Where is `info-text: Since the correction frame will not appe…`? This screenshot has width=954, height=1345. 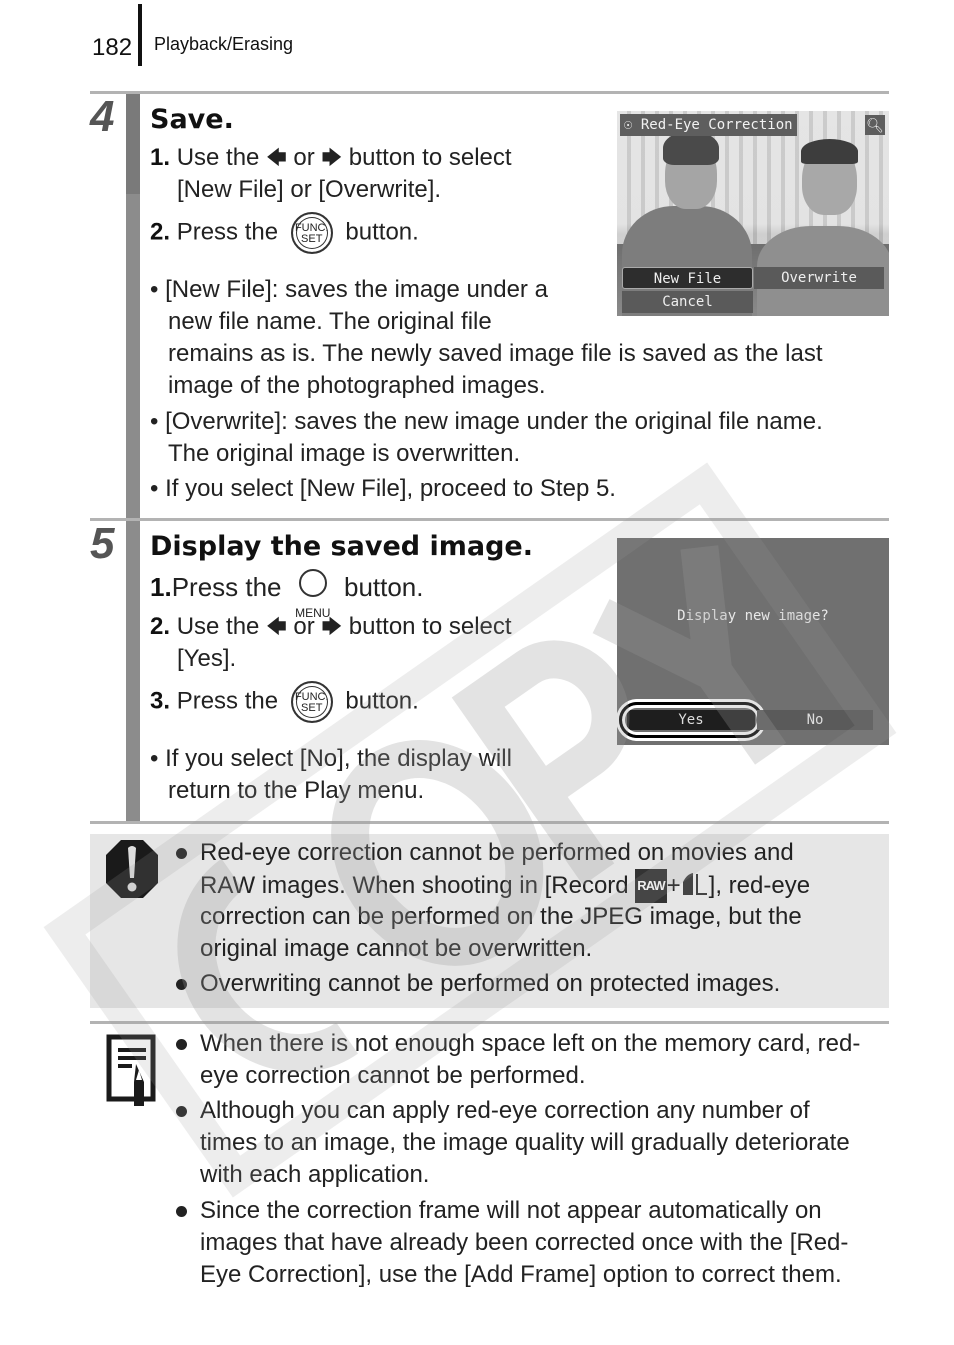 info-text: Since the correction frame will not appe… is located at coordinates (511, 1210).